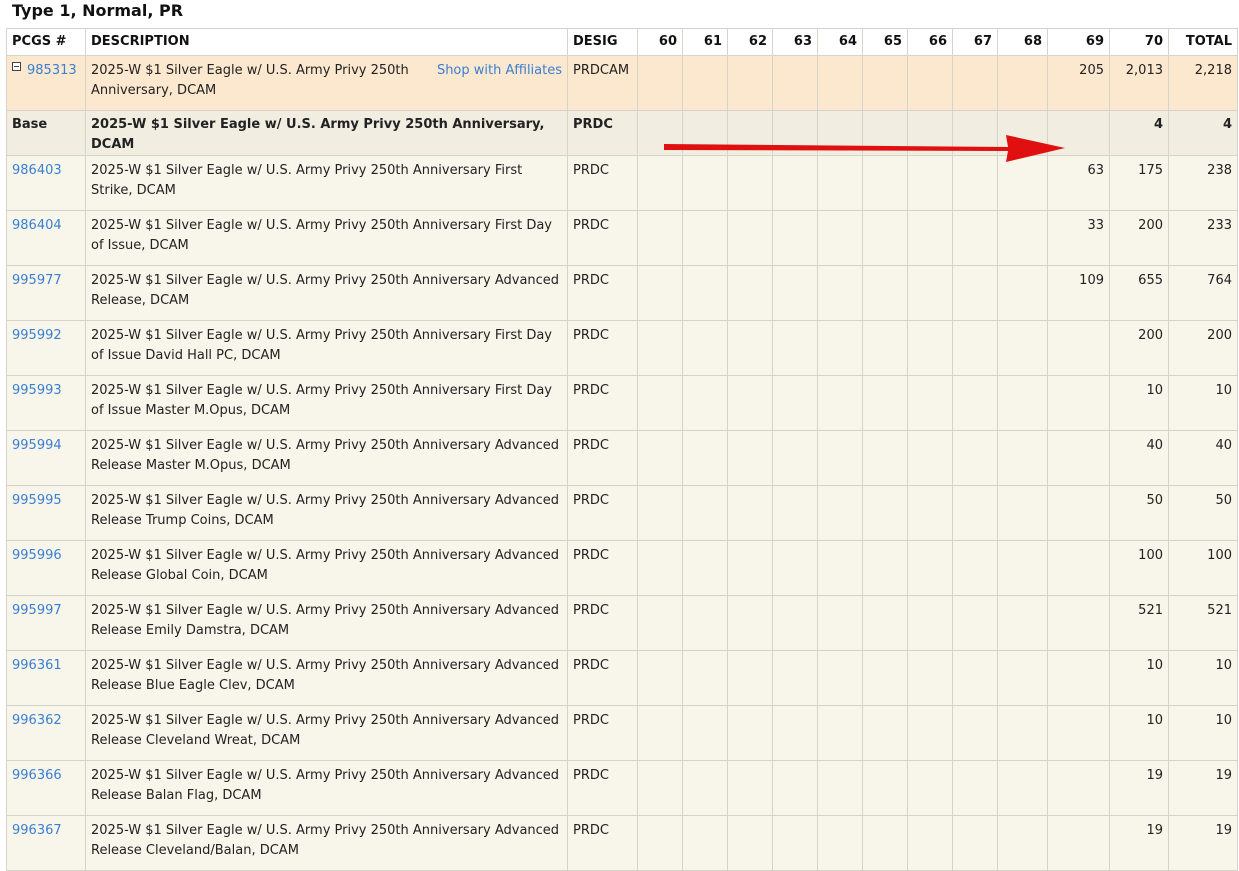 This screenshot has width=1239, height=871. I want to click on pcgs-cell: 995992, so click(46, 348).